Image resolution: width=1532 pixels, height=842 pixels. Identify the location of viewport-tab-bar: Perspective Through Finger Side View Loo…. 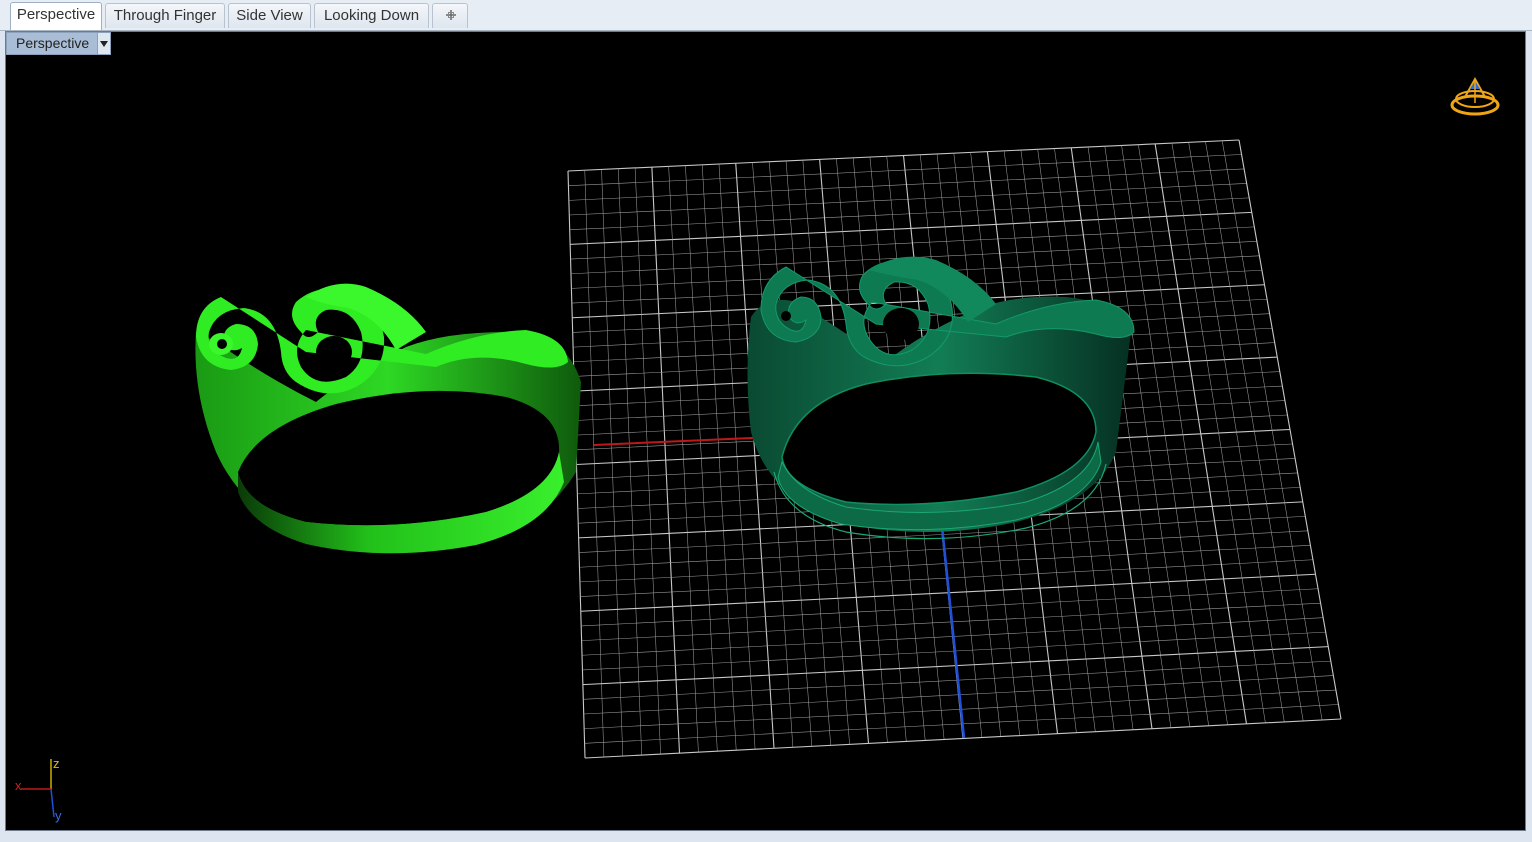
(766, 15).